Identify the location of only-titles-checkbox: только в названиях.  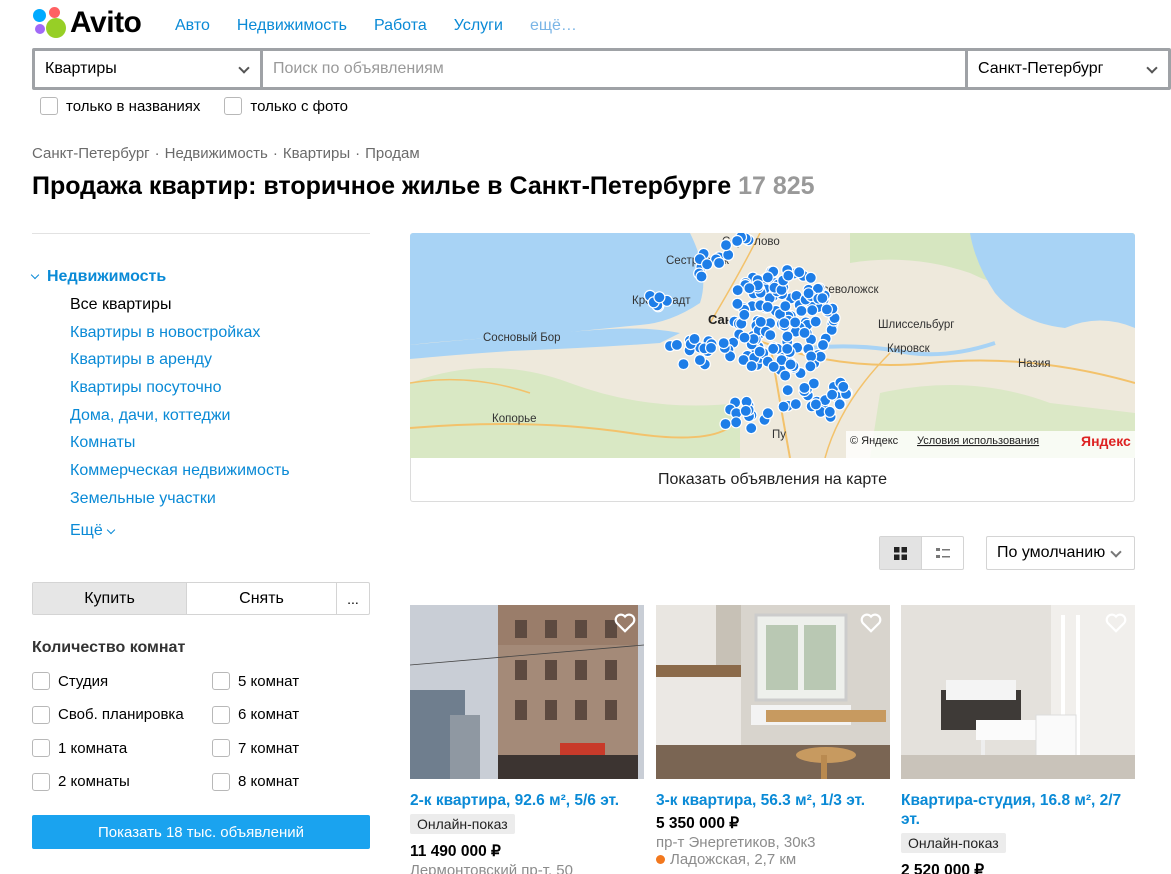
(120, 106).